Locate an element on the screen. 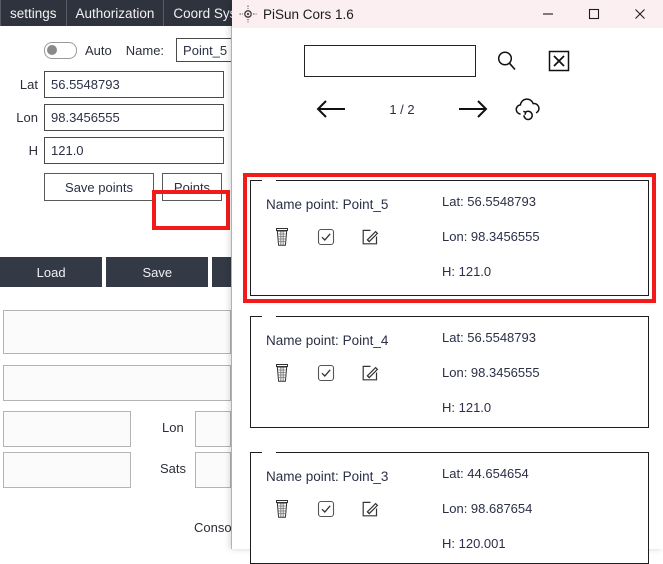 The height and width of the screenshot is (564, 663). point-coordinates: Lat: 56.5548793 Lon: 98.3456555 H: 121.0 is located at coordinates (537, 236).